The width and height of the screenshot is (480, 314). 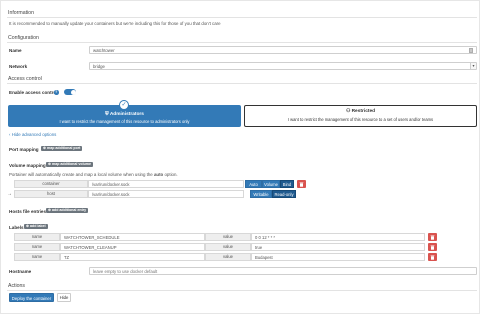 I want to click on remove-volume-button, so click(x=301, y=184).